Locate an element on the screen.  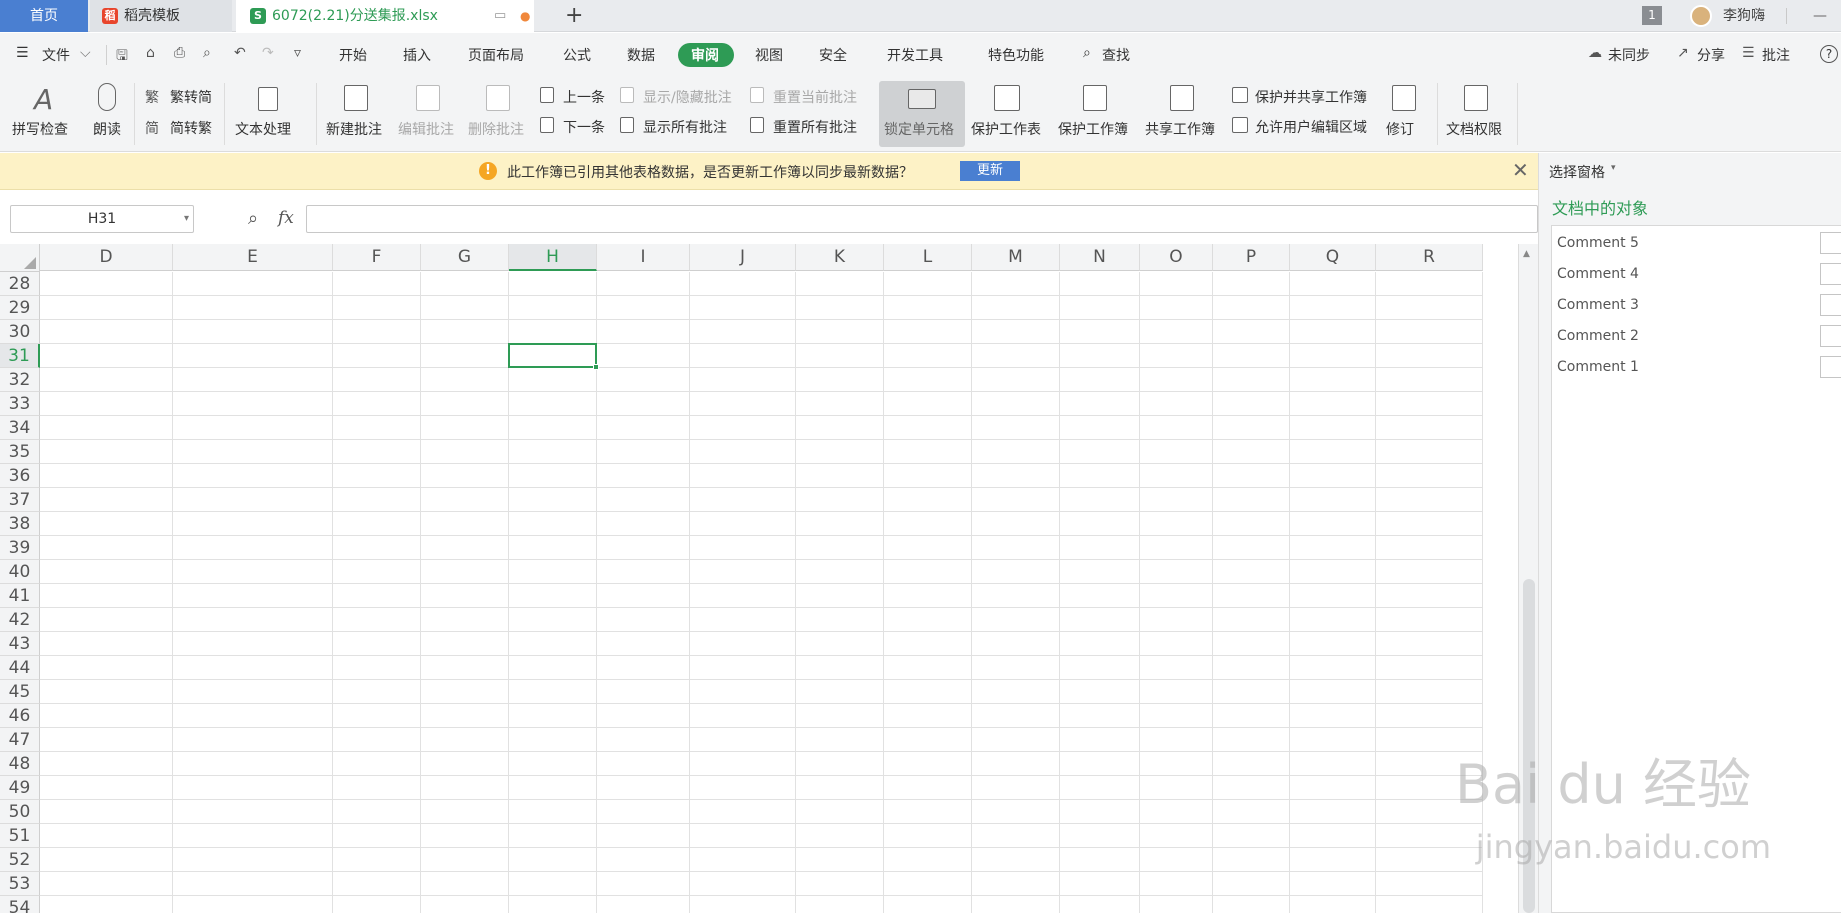
row-header-33: 33 is located at coordinates (20, 404).